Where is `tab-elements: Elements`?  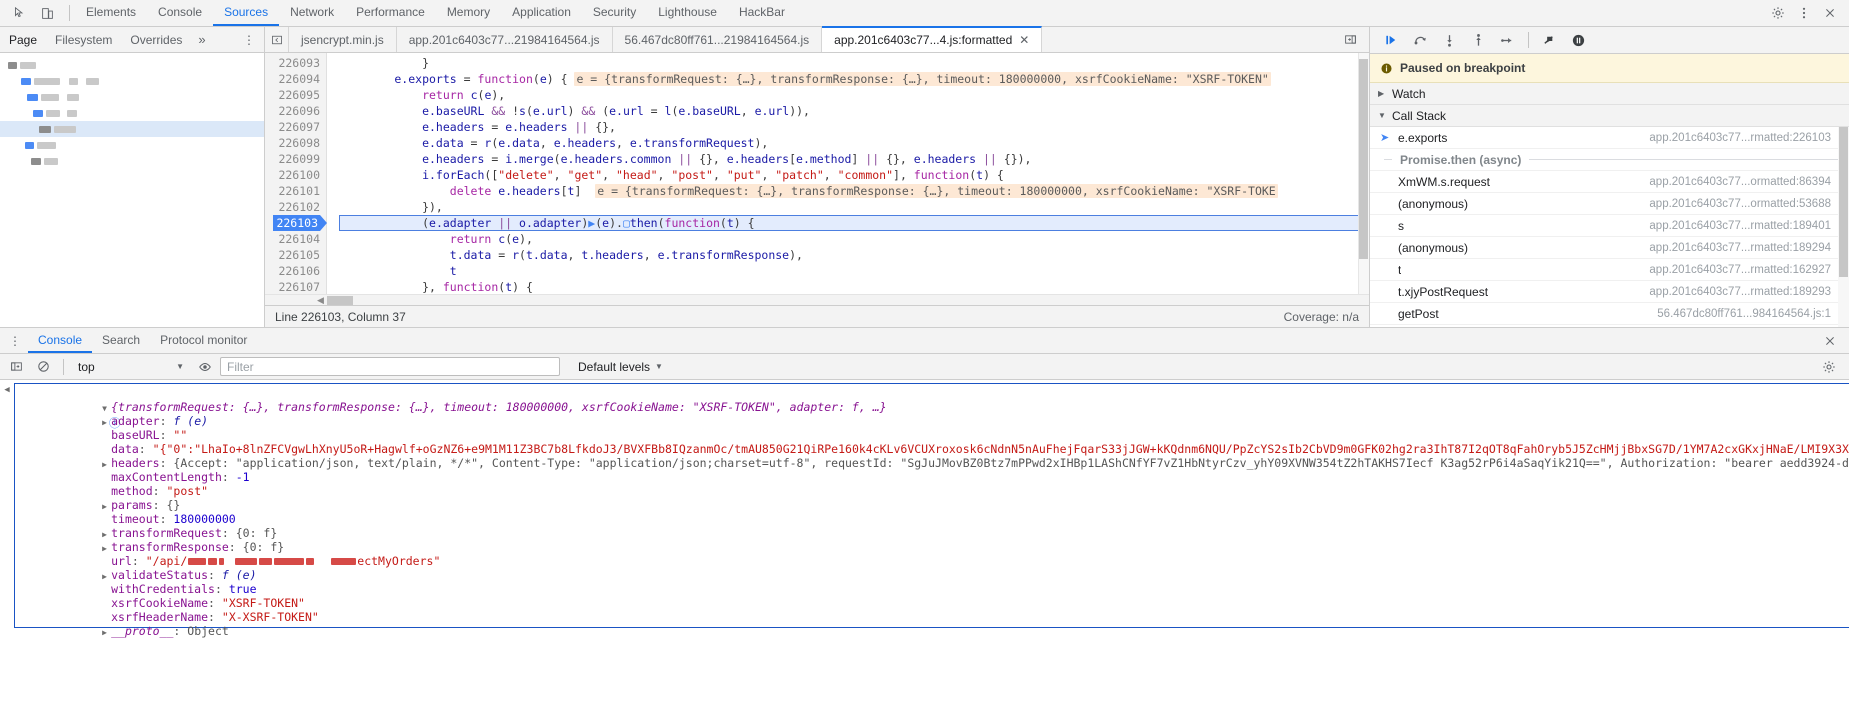 tab-elements: Elements is located at coordinates (111, 13).